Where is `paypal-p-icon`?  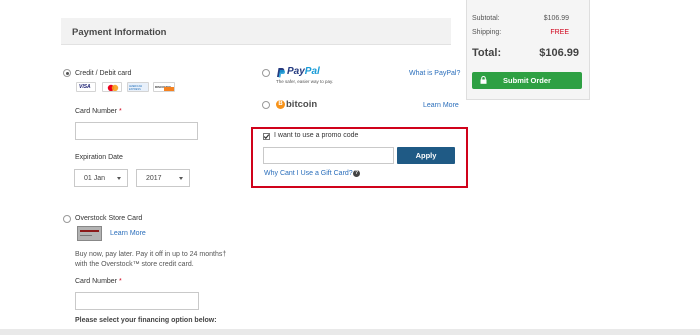
paypal-p-icon is located at coordinates (281, 73).